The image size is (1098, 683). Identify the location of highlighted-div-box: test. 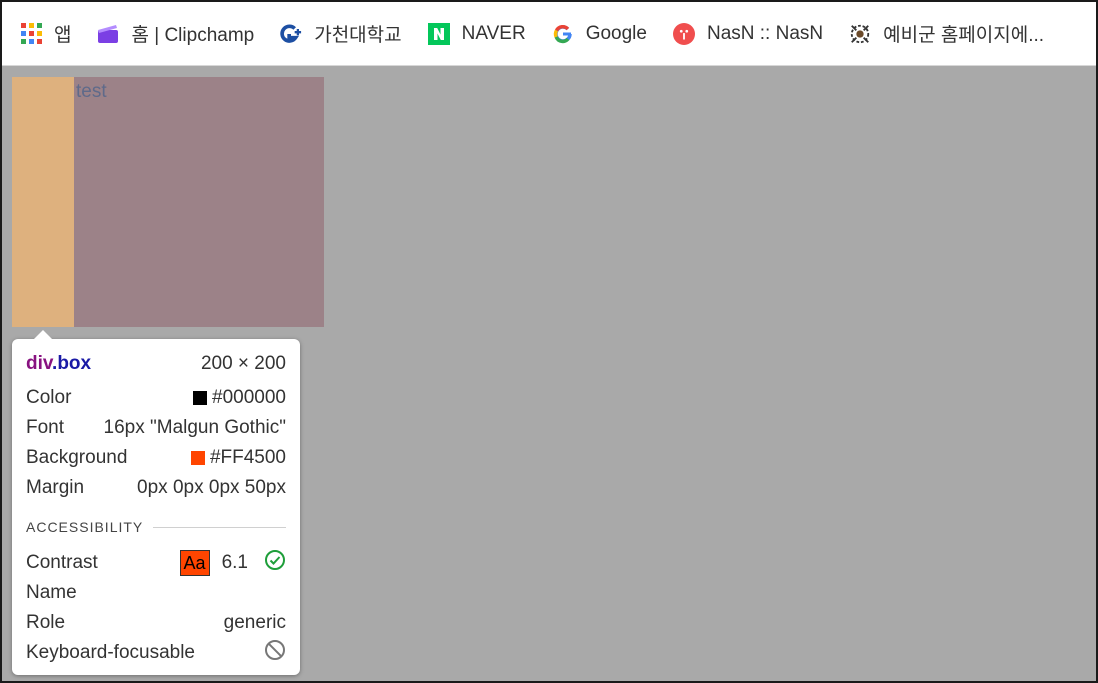
(199, 202).